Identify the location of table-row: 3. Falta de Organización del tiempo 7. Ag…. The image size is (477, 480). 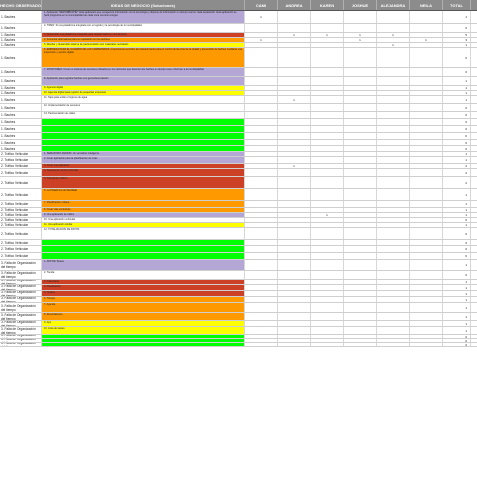
(238, 308).